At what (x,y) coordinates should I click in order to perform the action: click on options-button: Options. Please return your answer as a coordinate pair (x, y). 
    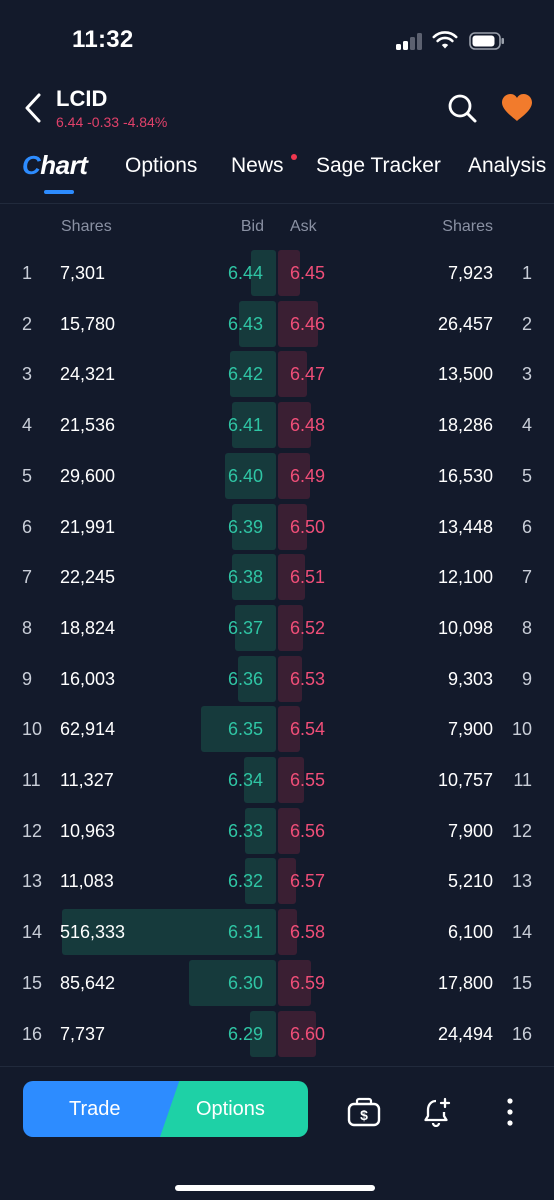
    Looking at the image, I should click on (234, 1109).